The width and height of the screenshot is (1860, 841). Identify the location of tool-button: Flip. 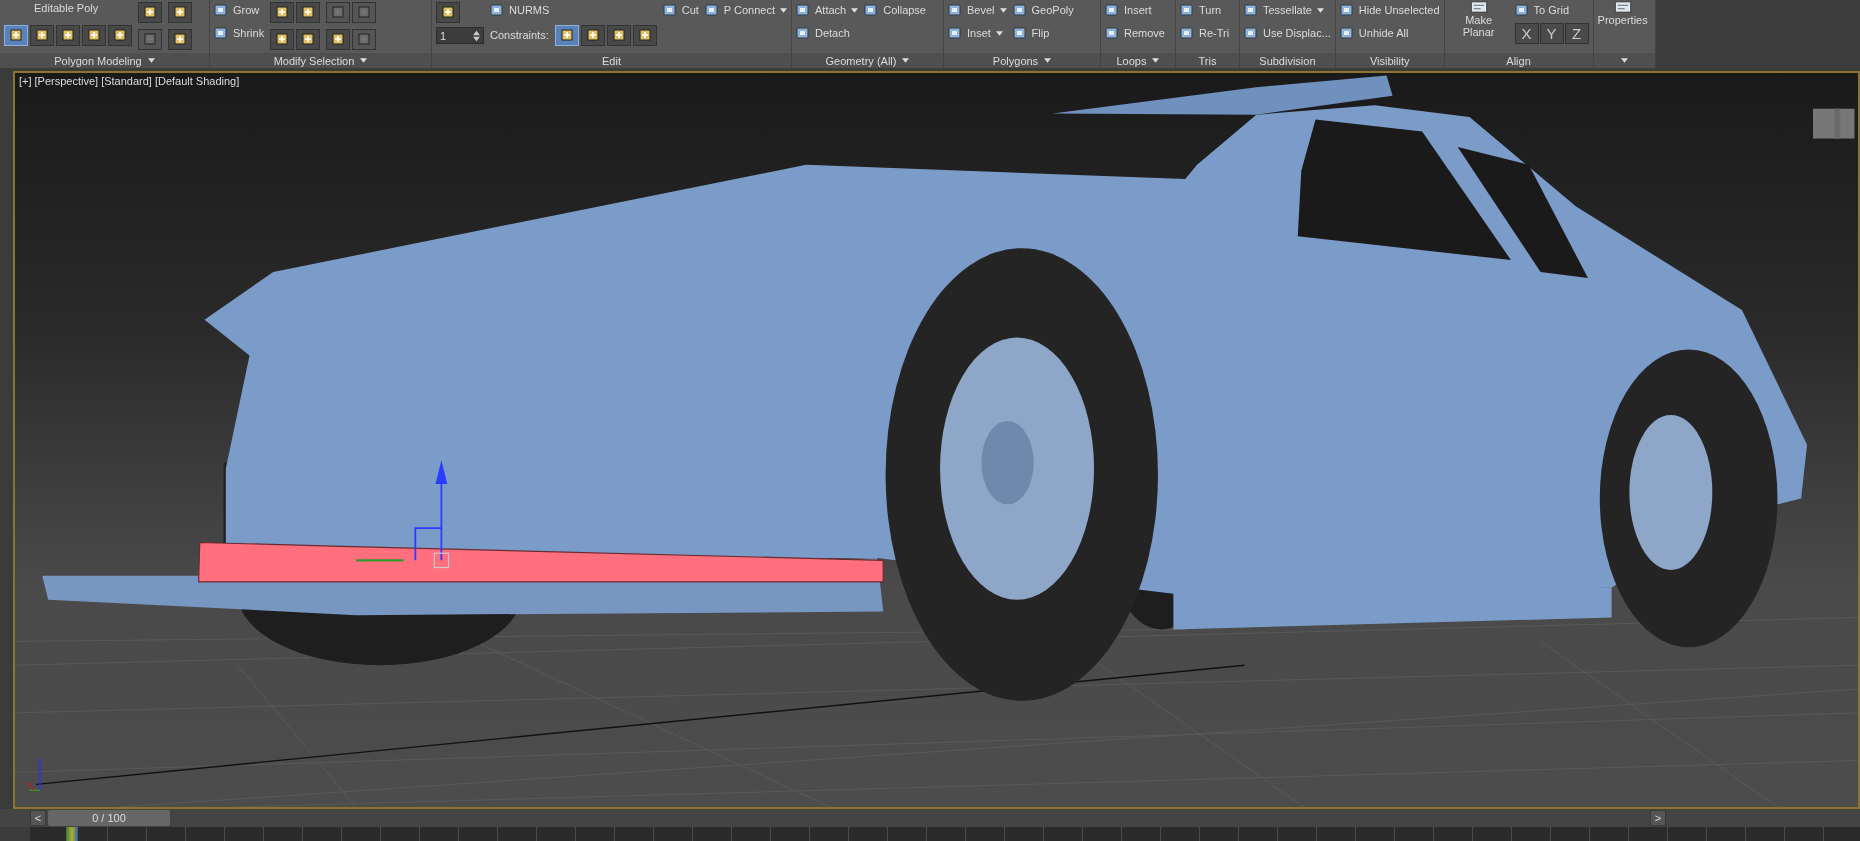
(1043, 33).